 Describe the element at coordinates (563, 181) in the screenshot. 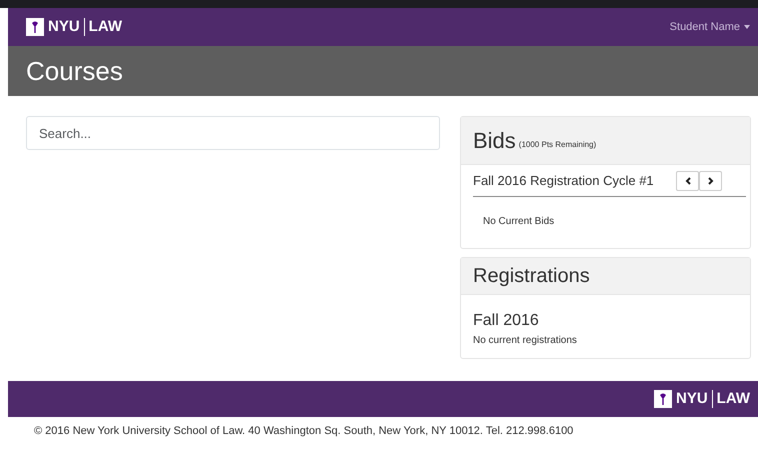

I see `cycle-label: Fall 2016 Registration Cycle #1` at that location.